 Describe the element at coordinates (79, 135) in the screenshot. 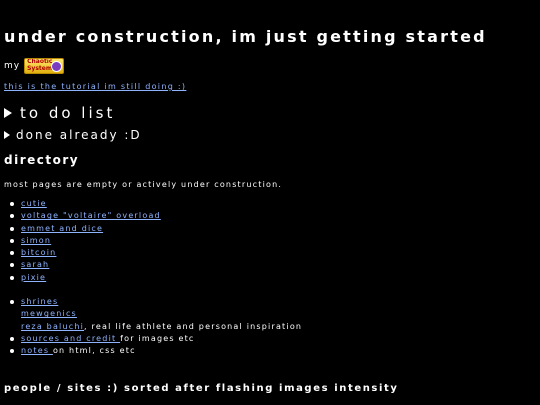

I see `done-already-label: done already :D` at that location.